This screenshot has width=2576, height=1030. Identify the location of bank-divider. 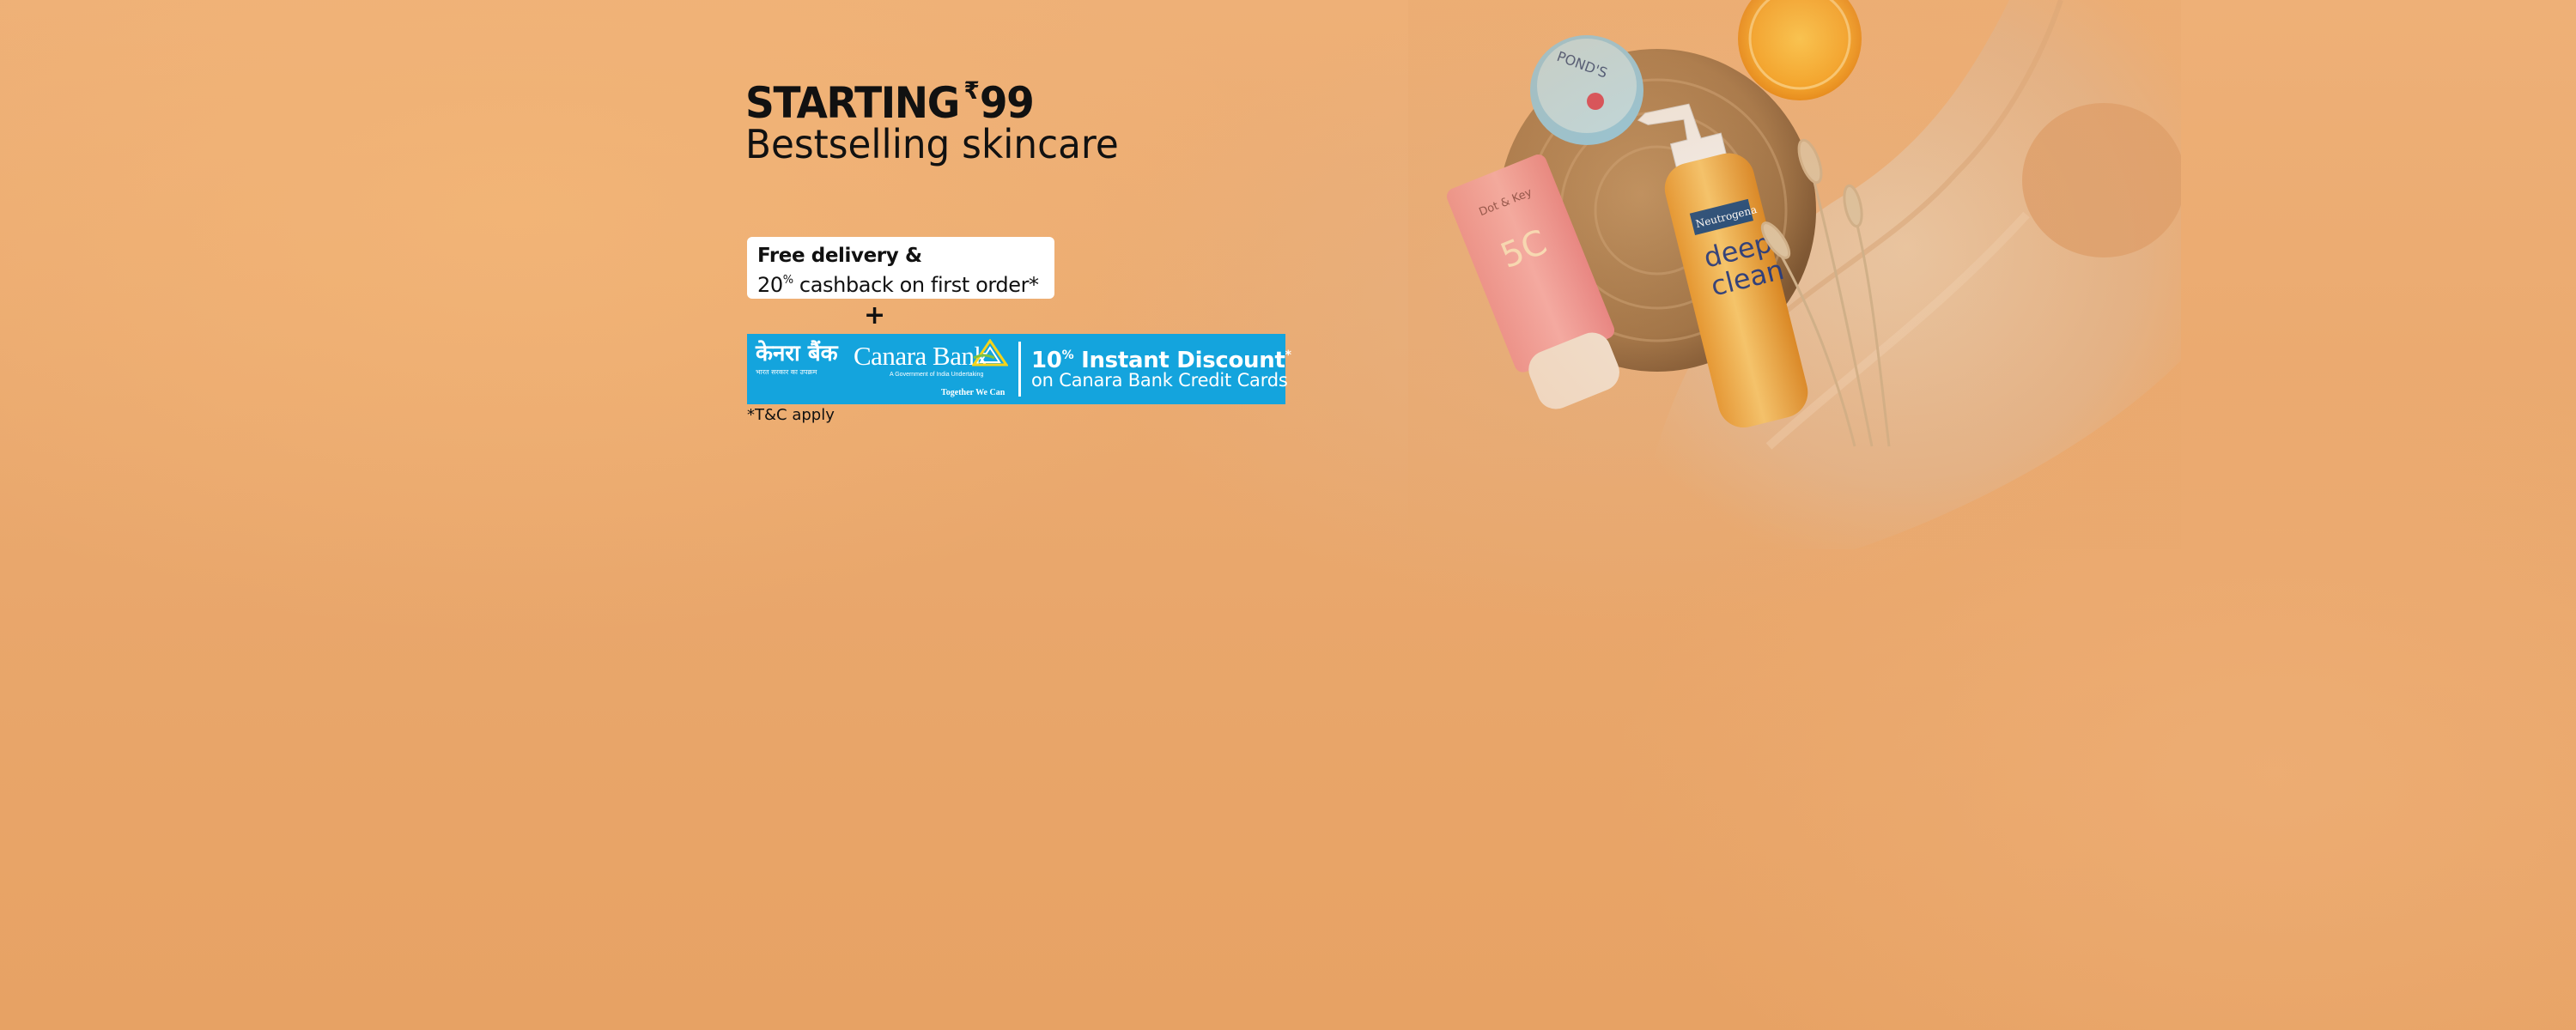
(1020, 369).